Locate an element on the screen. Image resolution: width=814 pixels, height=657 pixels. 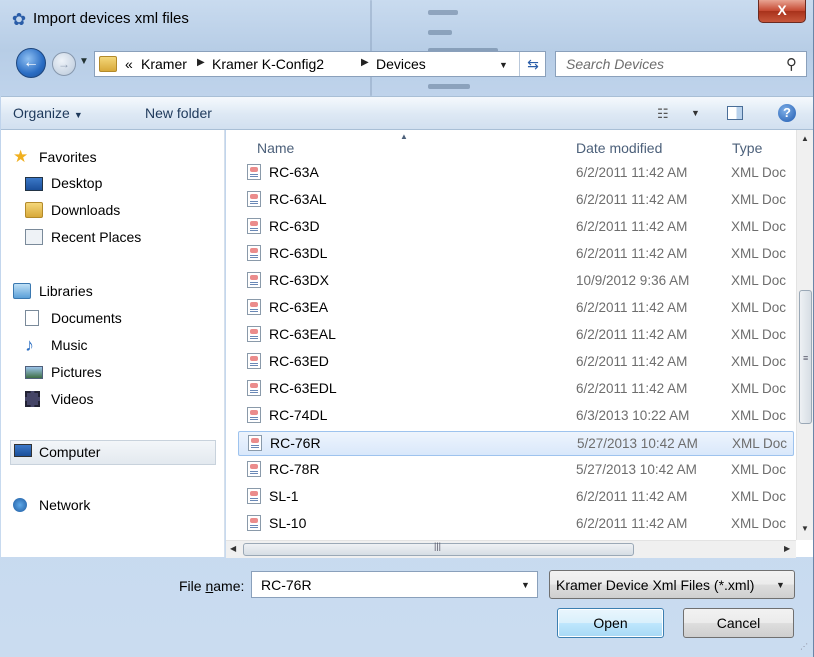
preview-pane-icon is located at coordinates (735, 113).